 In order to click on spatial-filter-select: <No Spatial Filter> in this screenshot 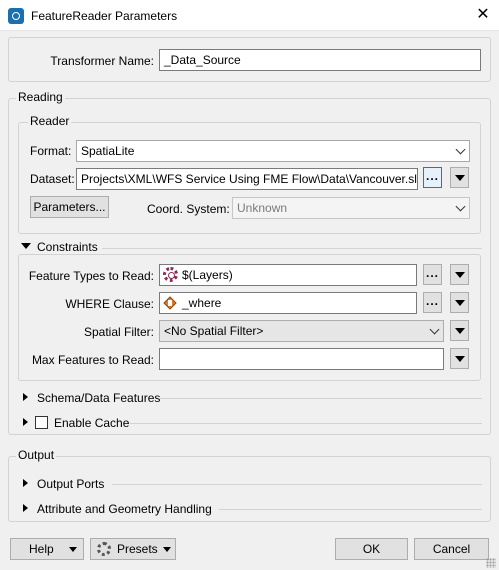, I will do `click(301, 331)`.